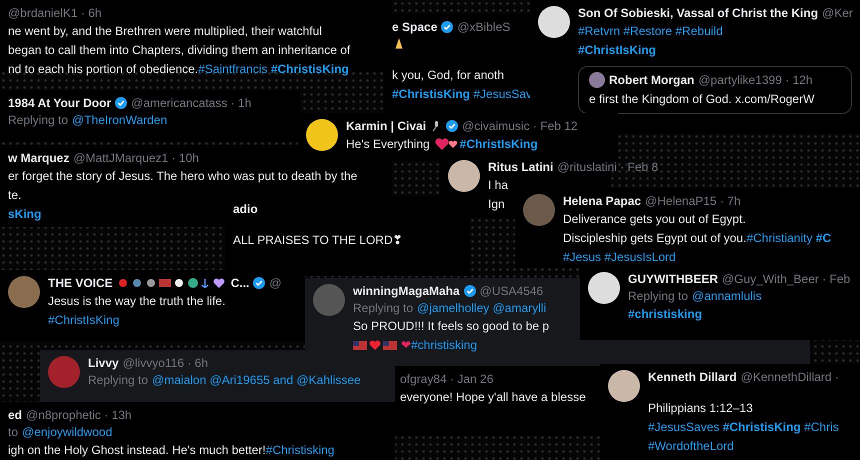  I want to click on post-text: began to call them into Chapters, dividing them an inheritance of, so click(179, 50).